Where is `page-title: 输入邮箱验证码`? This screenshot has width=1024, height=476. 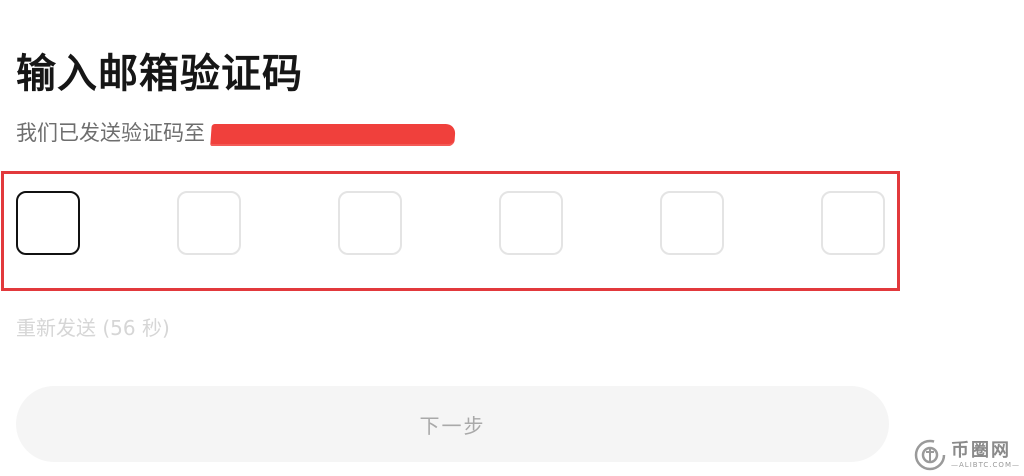 page-title: 输入邮箱验证码 is located at coordinates (159, 74).